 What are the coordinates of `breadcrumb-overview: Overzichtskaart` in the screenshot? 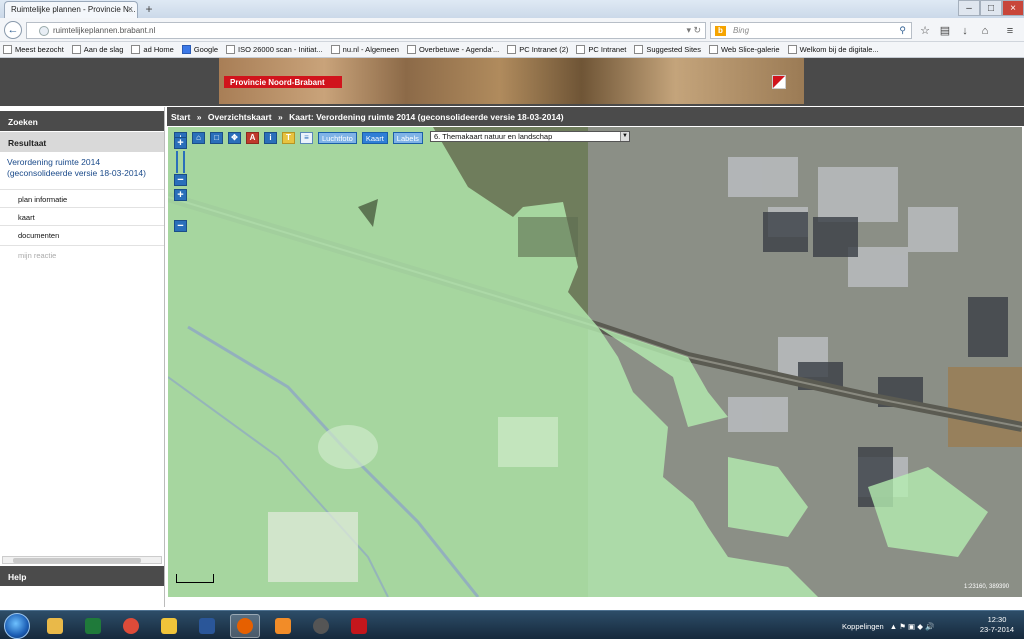 It's located at (240, 117).